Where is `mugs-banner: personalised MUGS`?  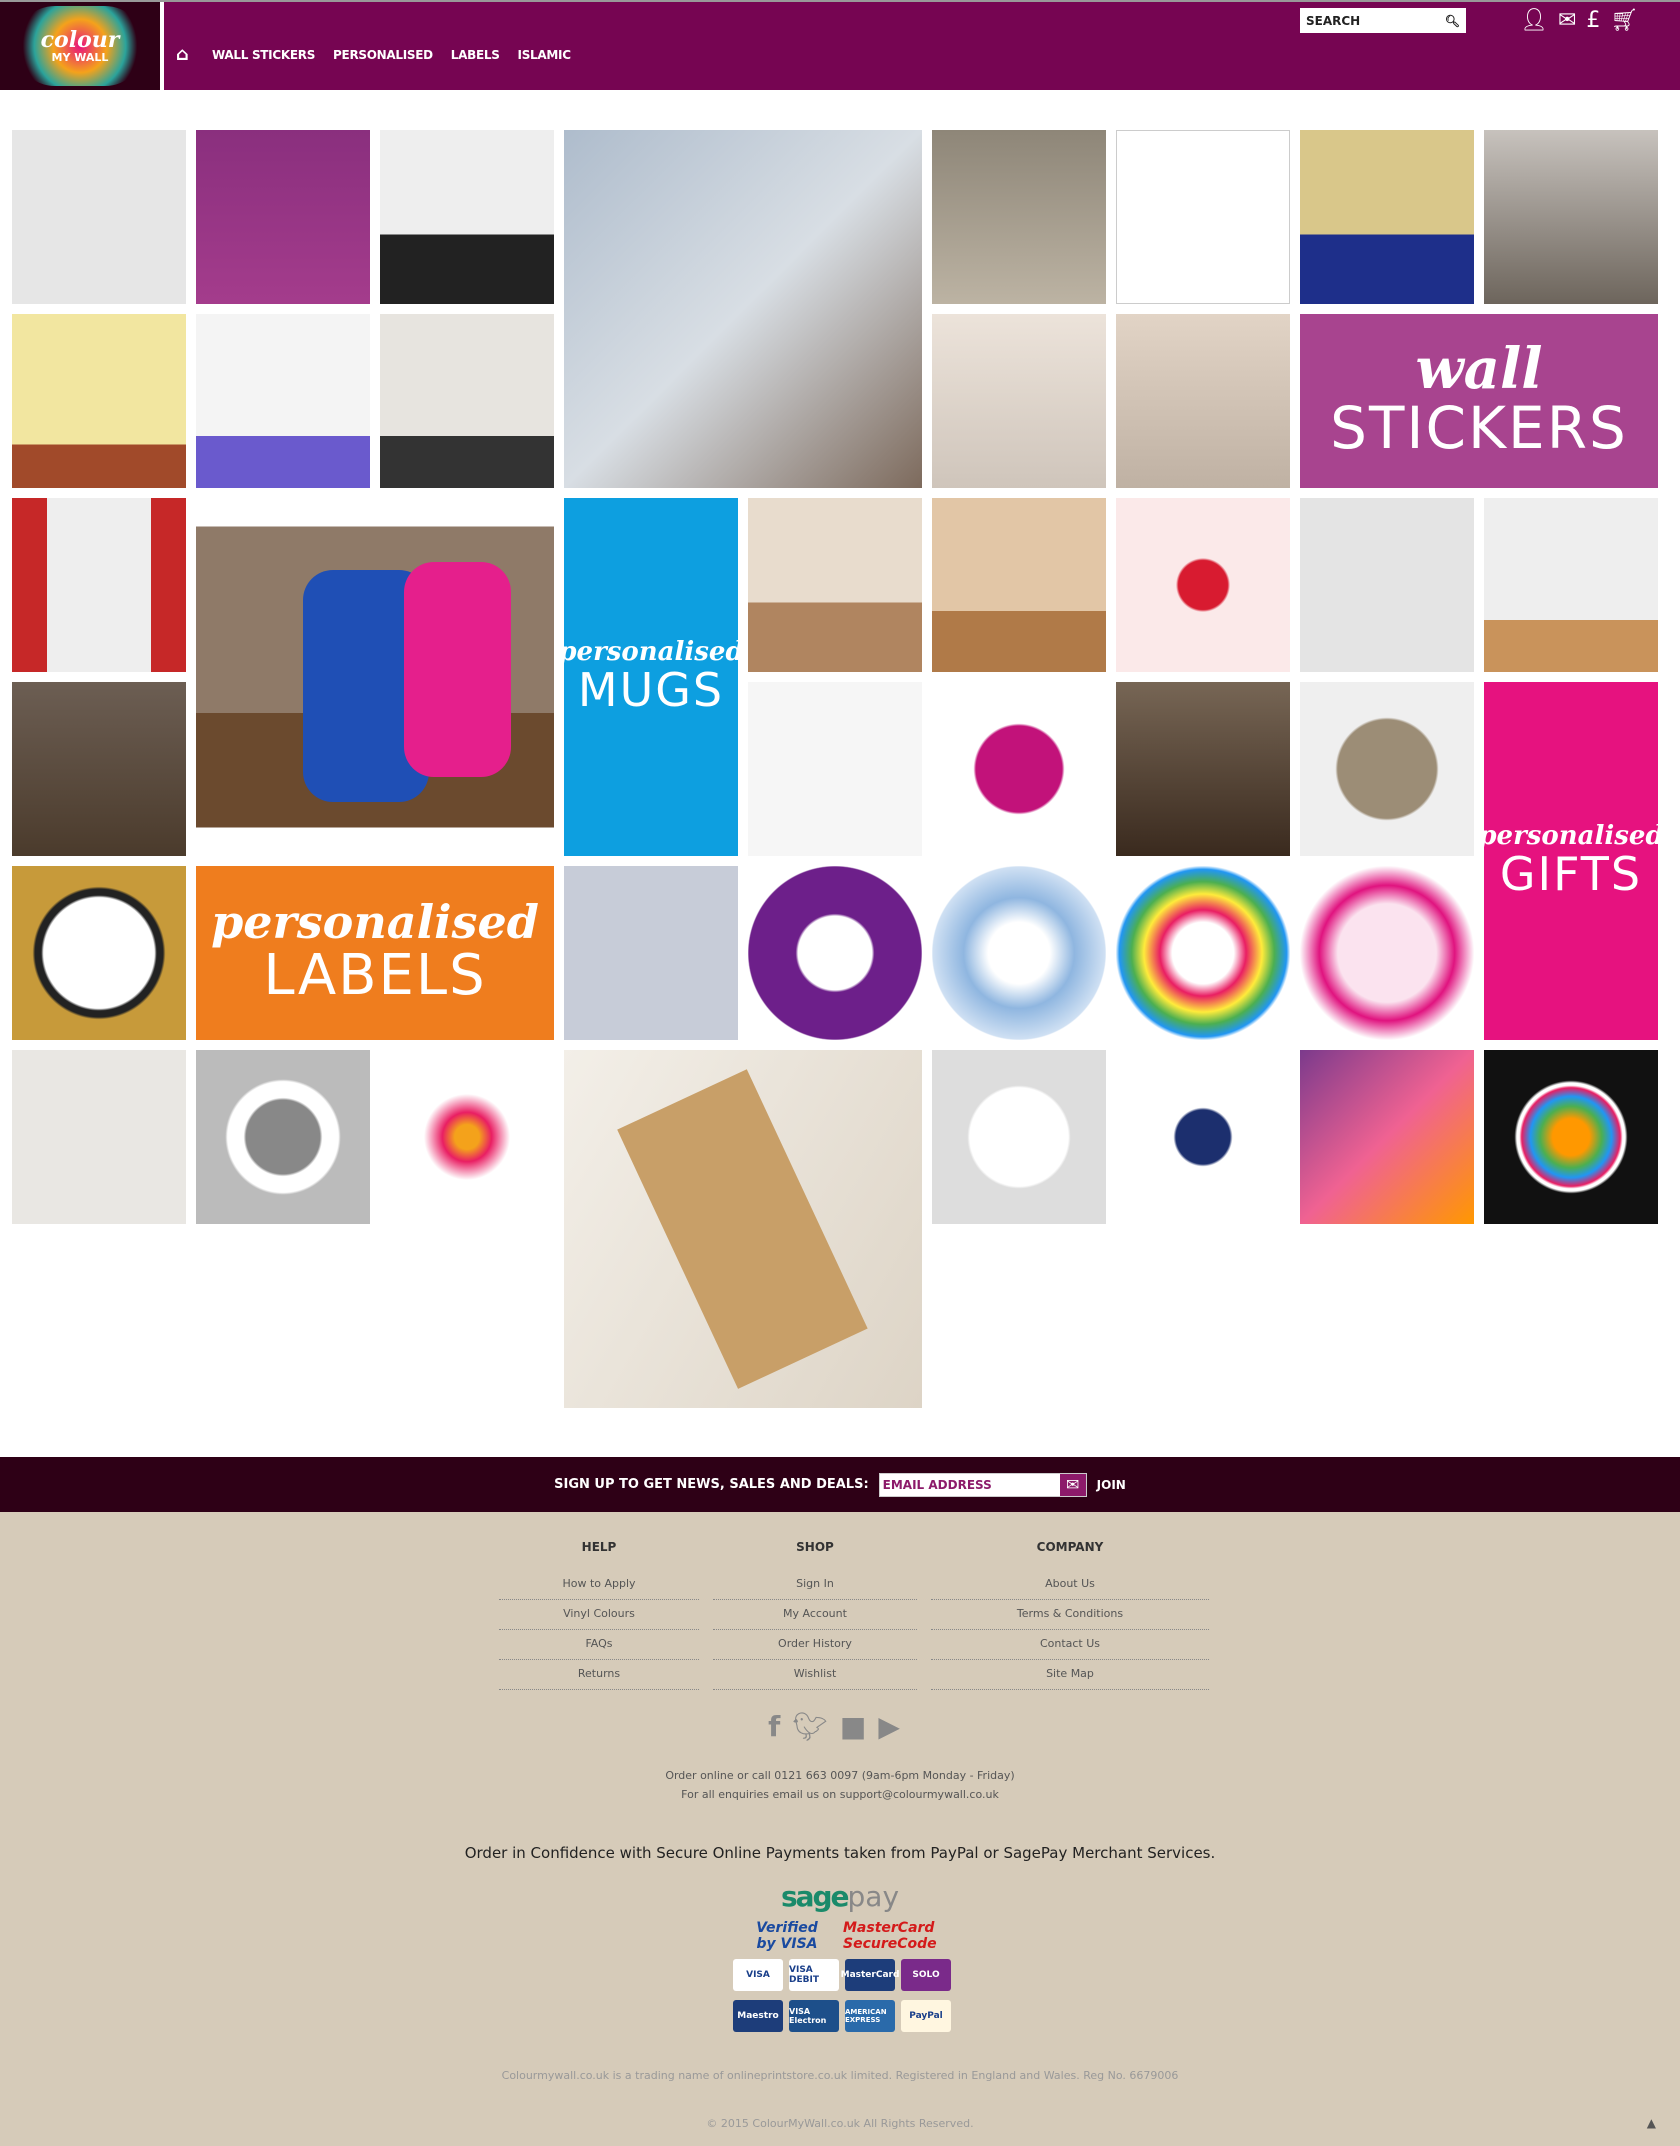
mugs-banner: personalised MUGS is located at coordinates (651, 677).